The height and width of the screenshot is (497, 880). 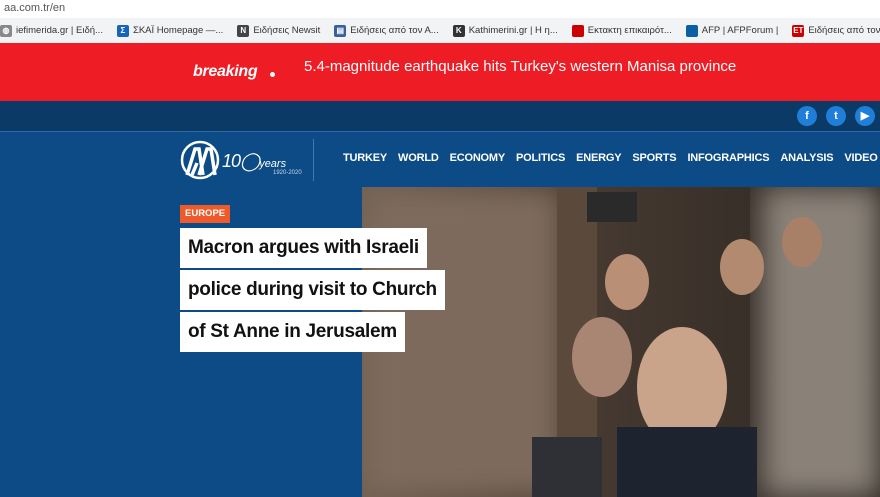 I want to click on nav-item-sports: SPORTS, so click(x=654, y=158).